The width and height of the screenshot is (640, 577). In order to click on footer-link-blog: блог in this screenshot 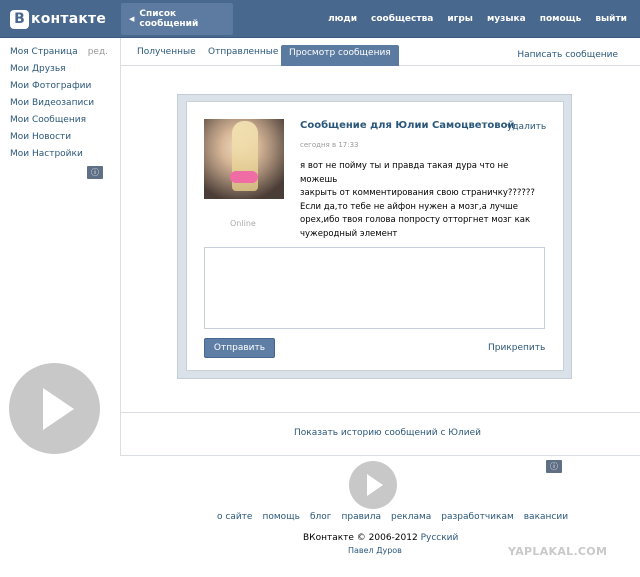, I will do `click(321, 517)`.